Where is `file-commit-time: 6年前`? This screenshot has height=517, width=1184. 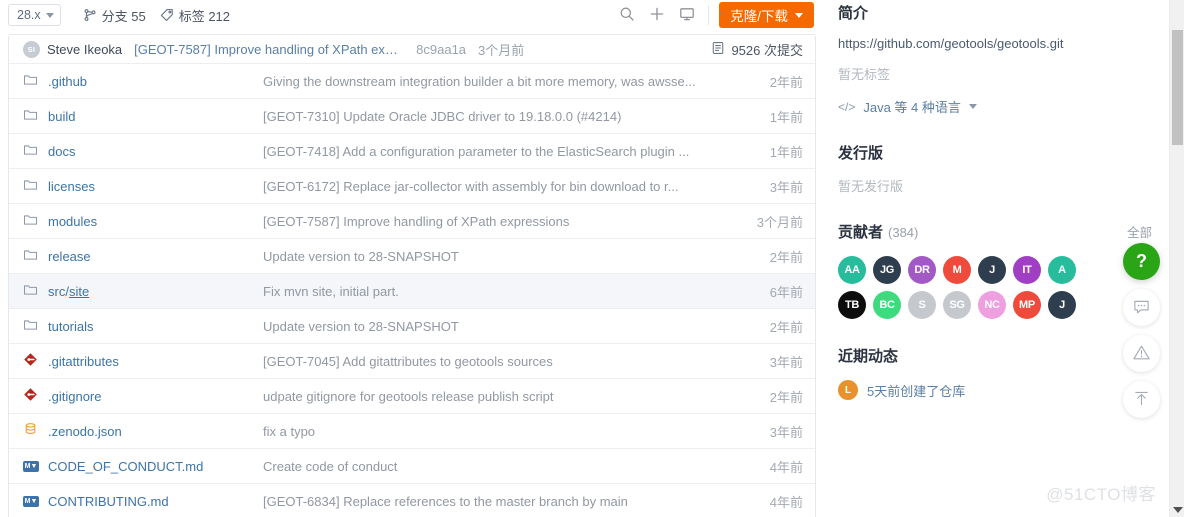 file-commit-time: 6年前 is located at coordinates (786, 292).